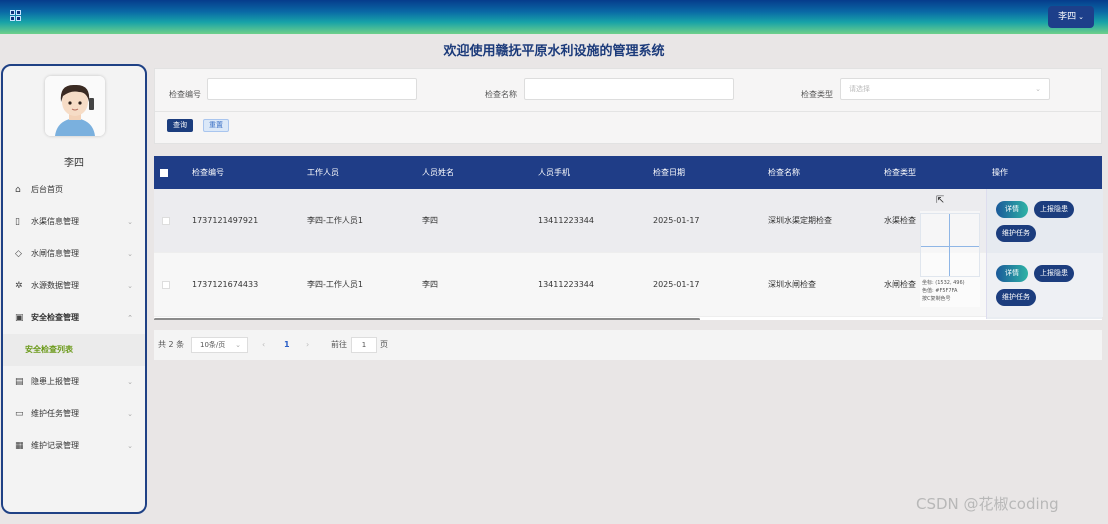 The width and height of the screenshot is (1108, 524). I want to click on sidebar-item-gear: ✲ 水源数据管理 ⌄, so click(74, 286).